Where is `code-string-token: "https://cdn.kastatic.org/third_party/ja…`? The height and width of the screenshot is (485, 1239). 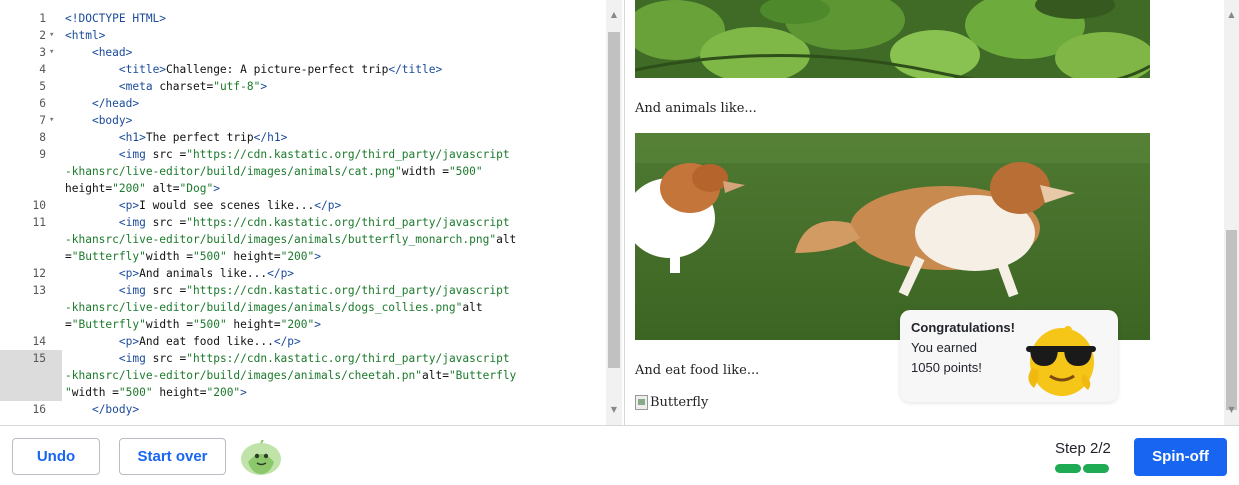 code-string-token: "https://cdn.kastatic.org/third_party/ja… is located at coordinates (348, 154).